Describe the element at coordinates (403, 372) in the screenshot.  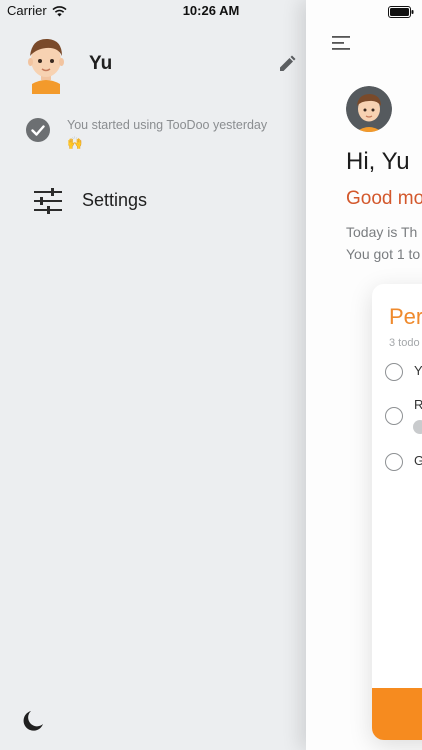
I see `task-item: Y` at that location.